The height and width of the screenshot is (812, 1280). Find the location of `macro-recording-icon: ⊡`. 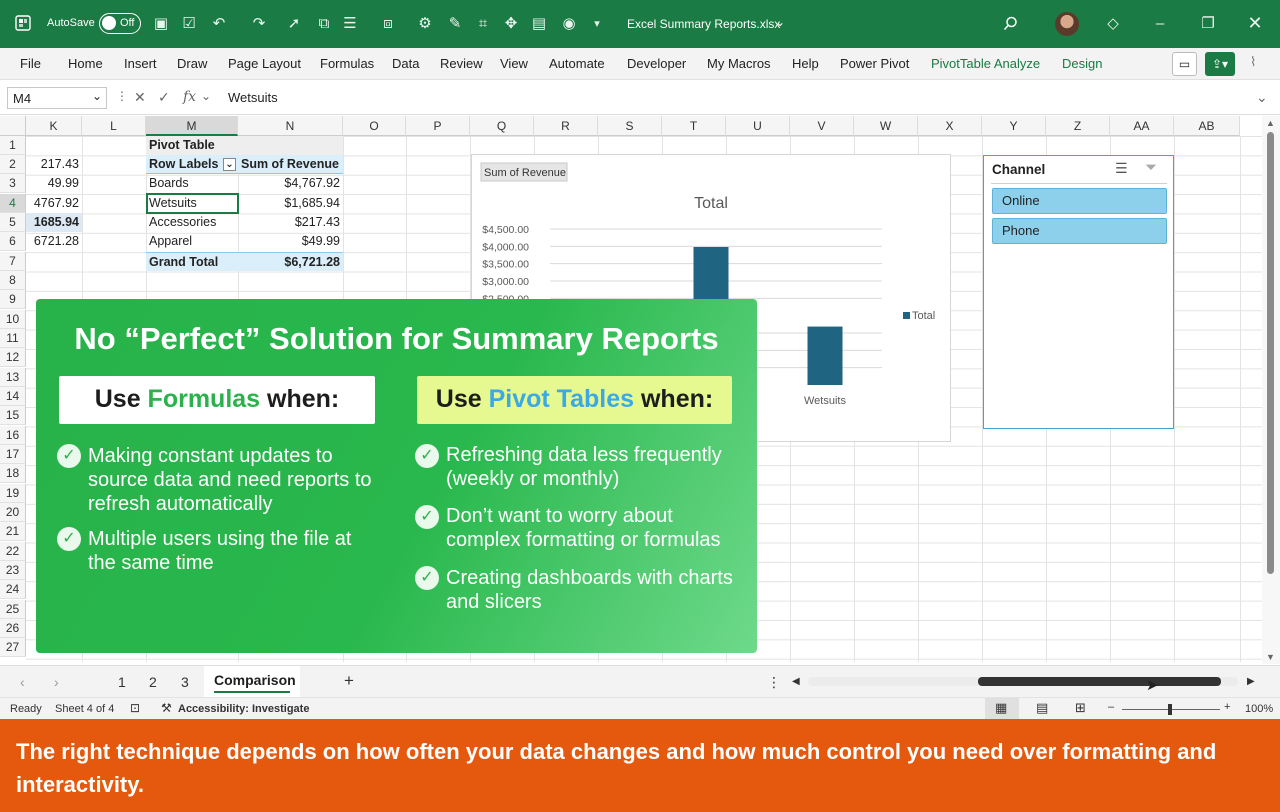

macro-recording-icon: ⊡ is located at coordinates (135, 708).